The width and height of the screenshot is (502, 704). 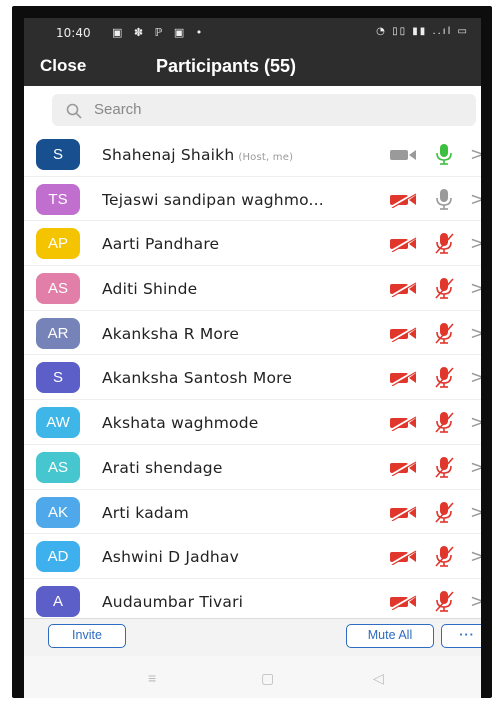 I want to click on participant-name-text: Ashwini D Jadhav, so click(x=171, y=557).